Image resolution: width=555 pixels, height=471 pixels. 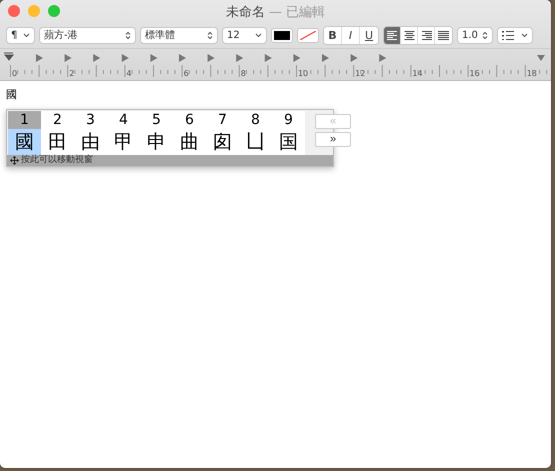 I want to click on list-style-popup, so click(x=515, y=35).